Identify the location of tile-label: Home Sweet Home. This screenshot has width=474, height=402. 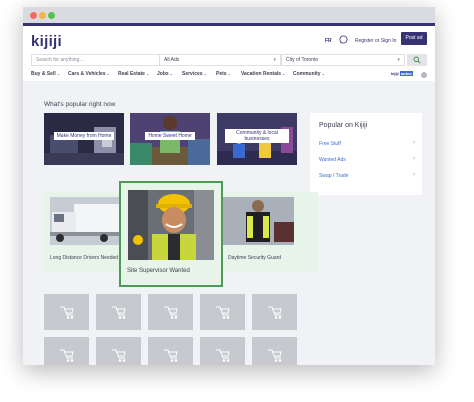
(170, 136).